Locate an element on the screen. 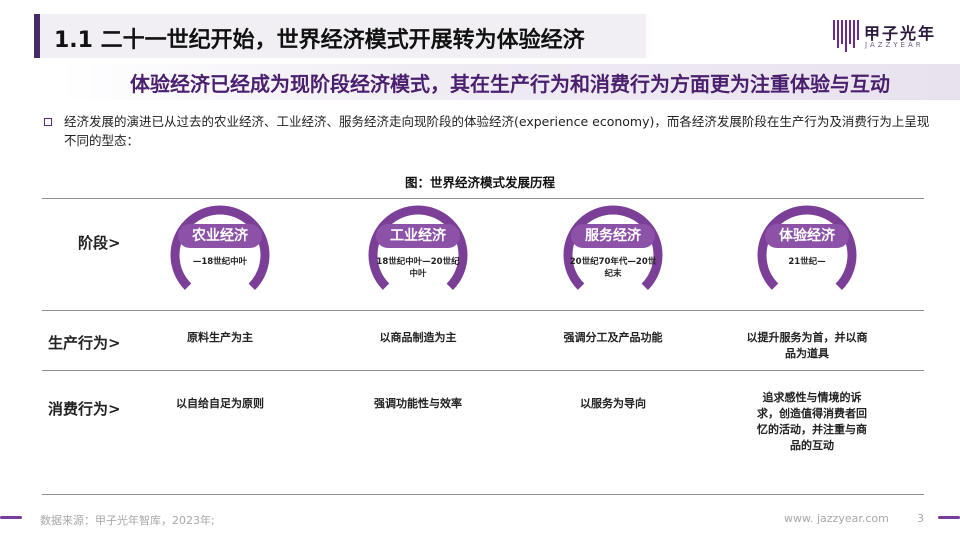 Image resolution: width=960 pixels, height=540 pixels. stage-period: —18世纪中叶 is located at coordinates (220, 262).